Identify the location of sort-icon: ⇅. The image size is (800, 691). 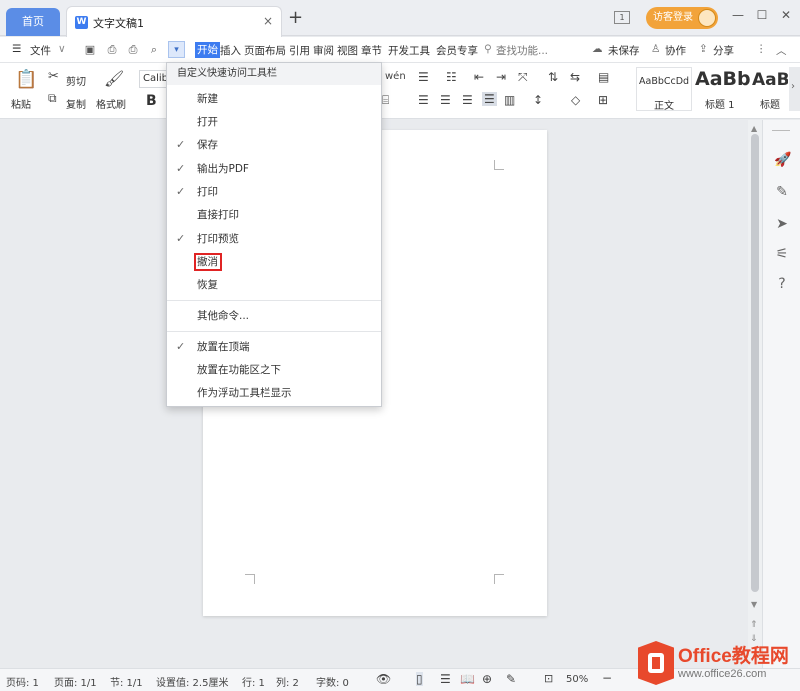
(553, 77).